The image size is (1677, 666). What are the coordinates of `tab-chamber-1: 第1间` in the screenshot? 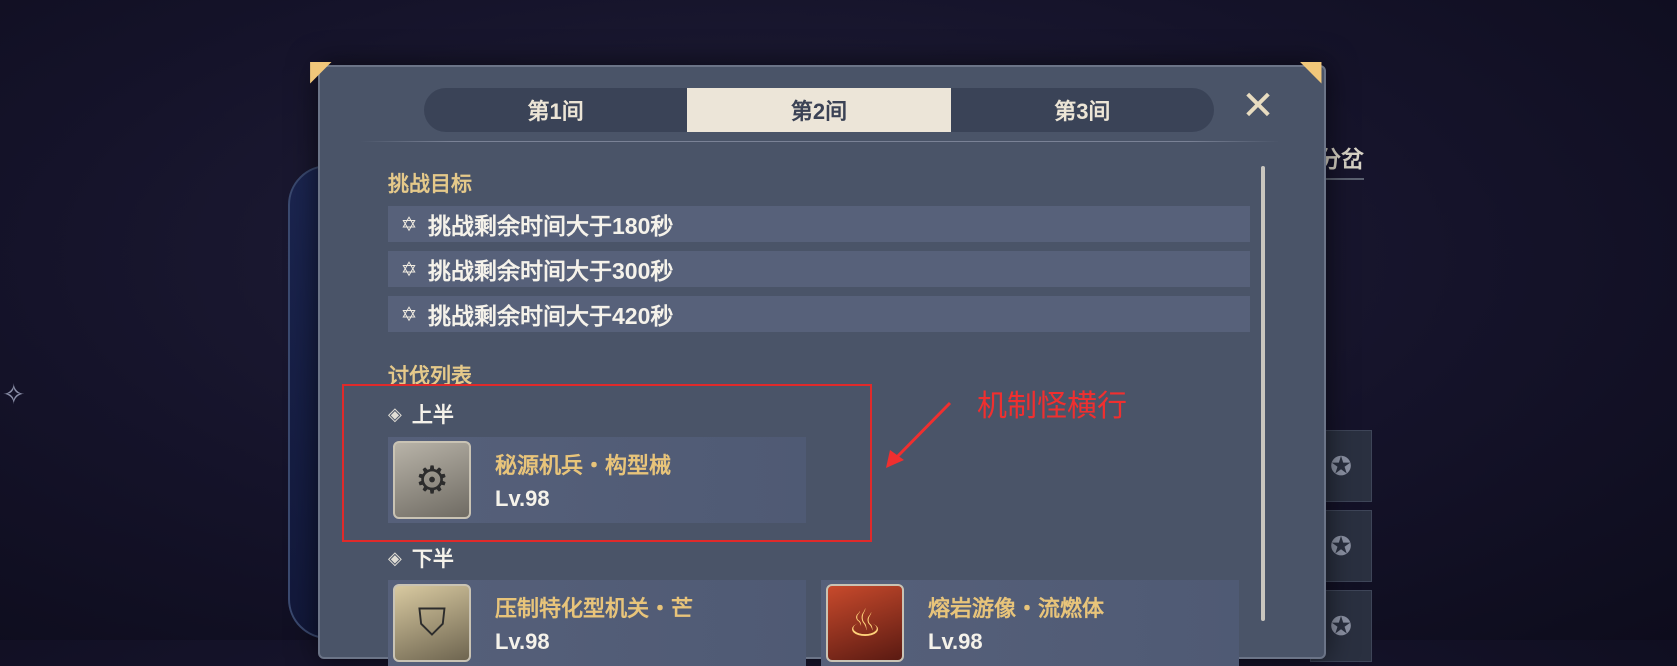 It's located at (555, 110).